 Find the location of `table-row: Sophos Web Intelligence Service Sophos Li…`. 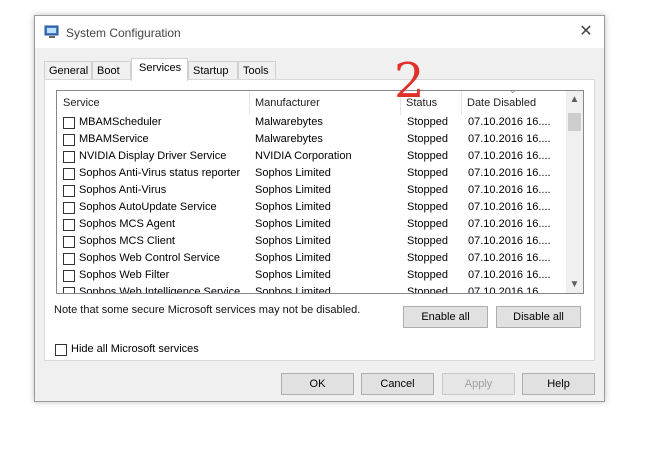

table-row: Sophos Web Intelligence Service Sophos Li… is located at coordinates (310, 289).